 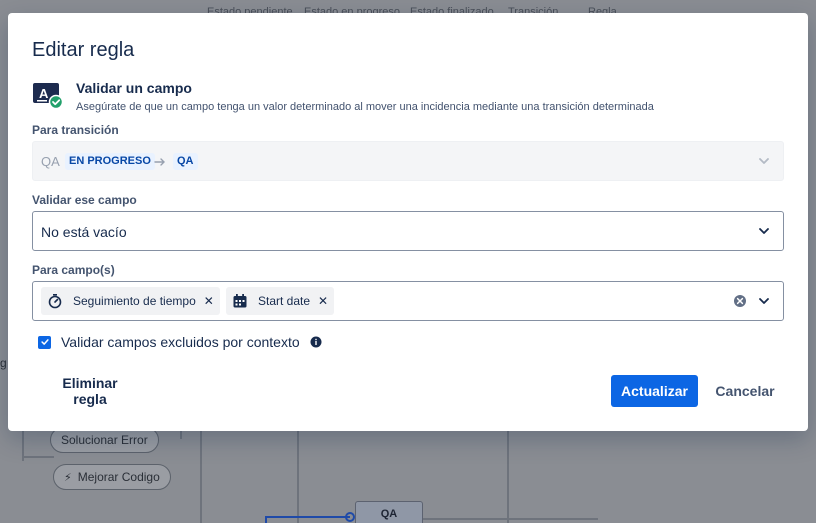 What do you see at coordinates (134, 88) in the screenshot?
I see `rule-name: Validar un campo` at bounding box center [134, 88].